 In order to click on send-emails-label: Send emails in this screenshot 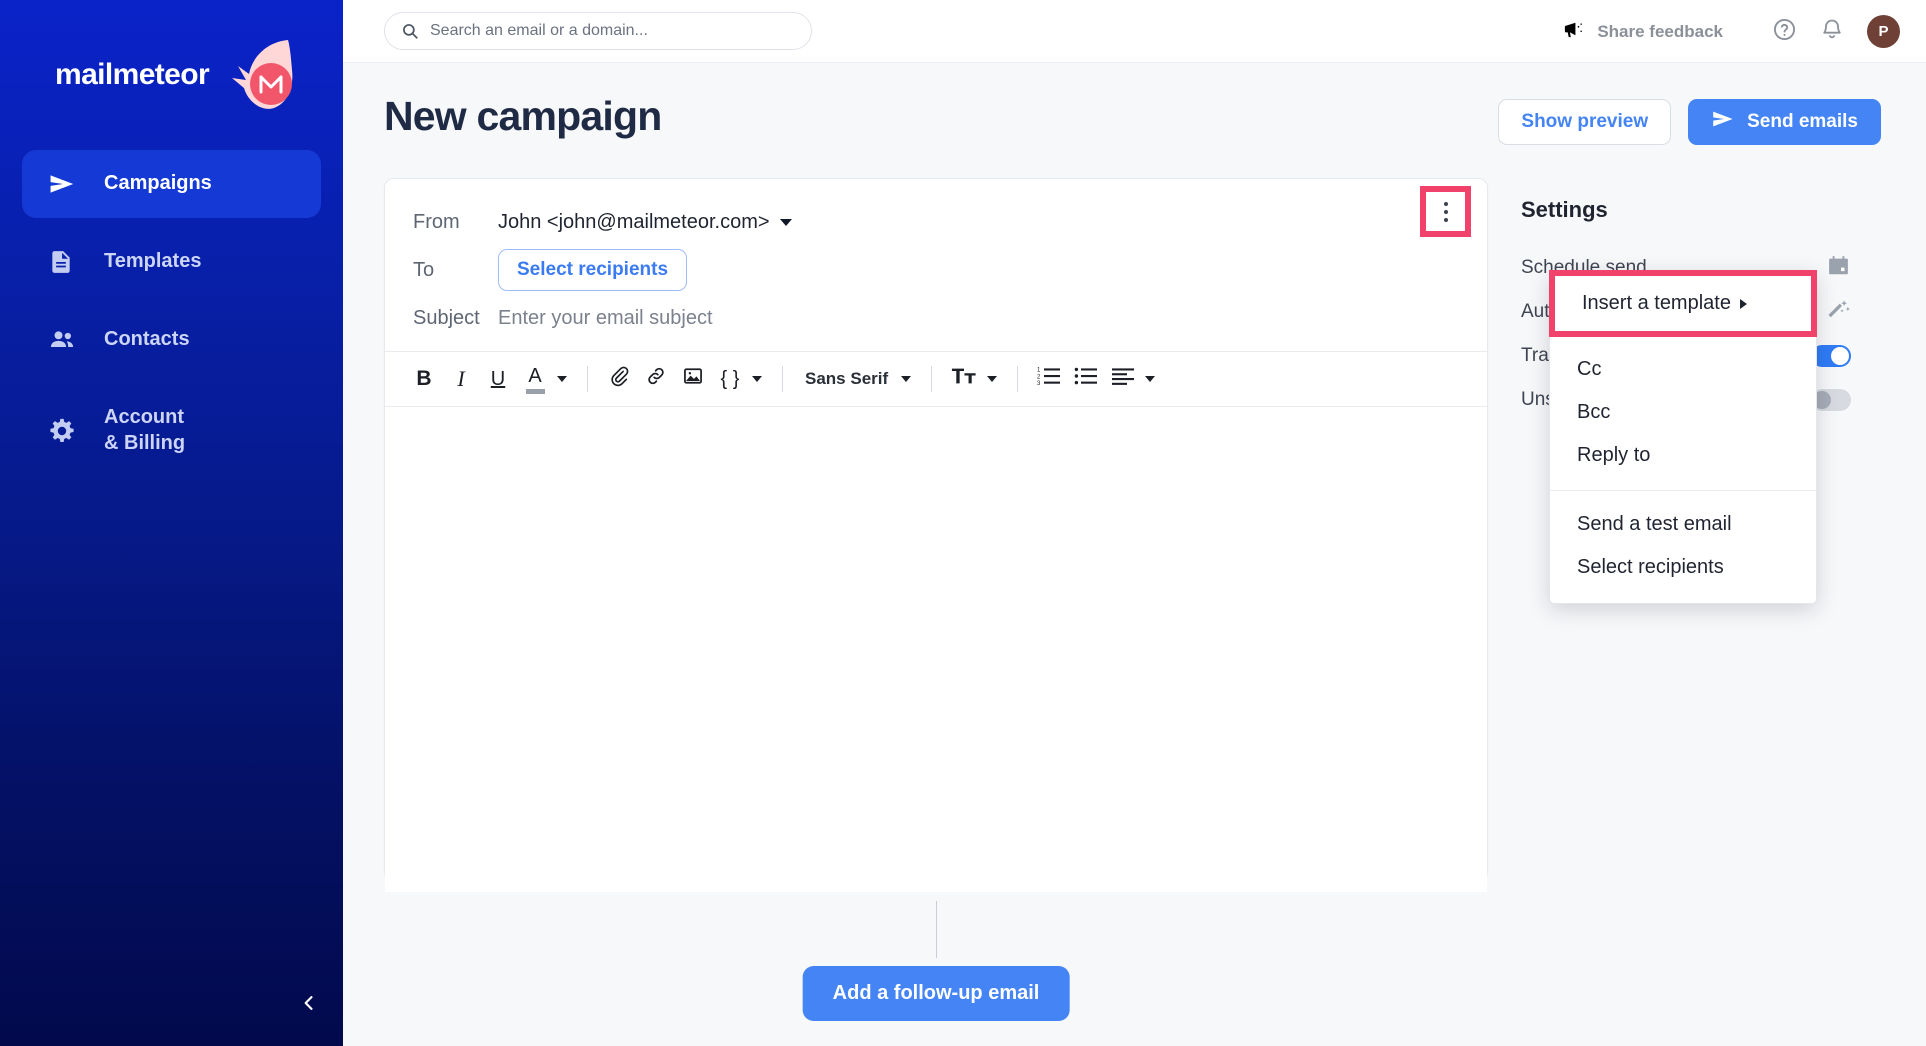, I will do `click(1802, 121)`.